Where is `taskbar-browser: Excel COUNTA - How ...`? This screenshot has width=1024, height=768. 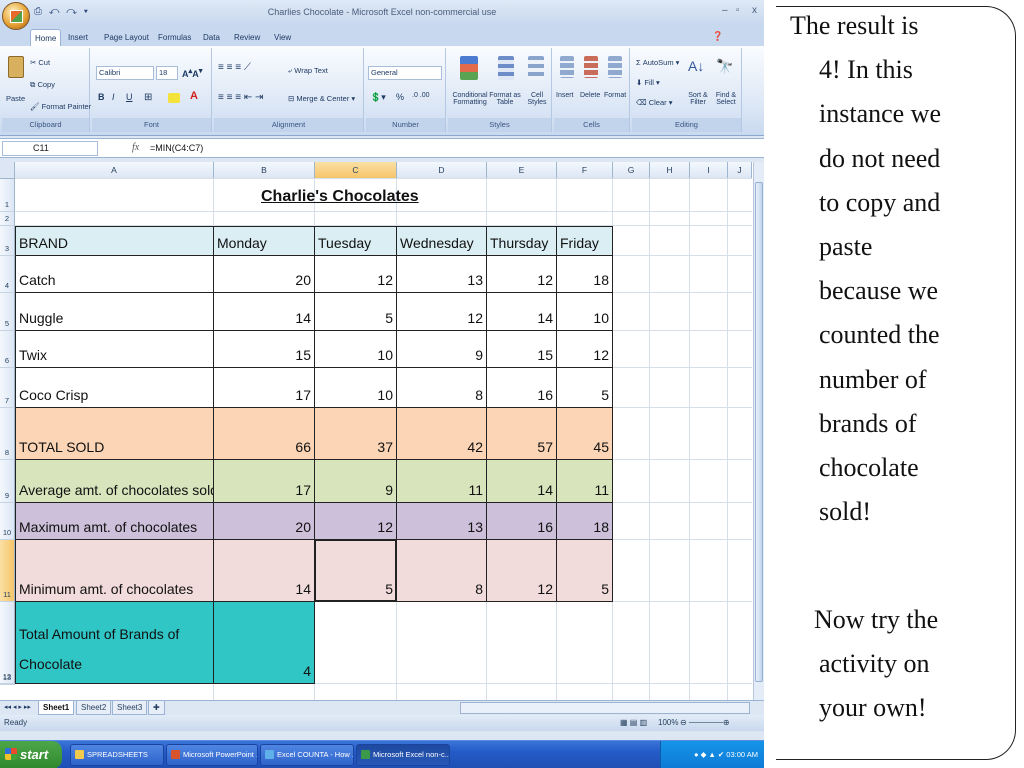 taskbar-browser: Excel COUNTA - How ... is located at coordinates (307, 755).